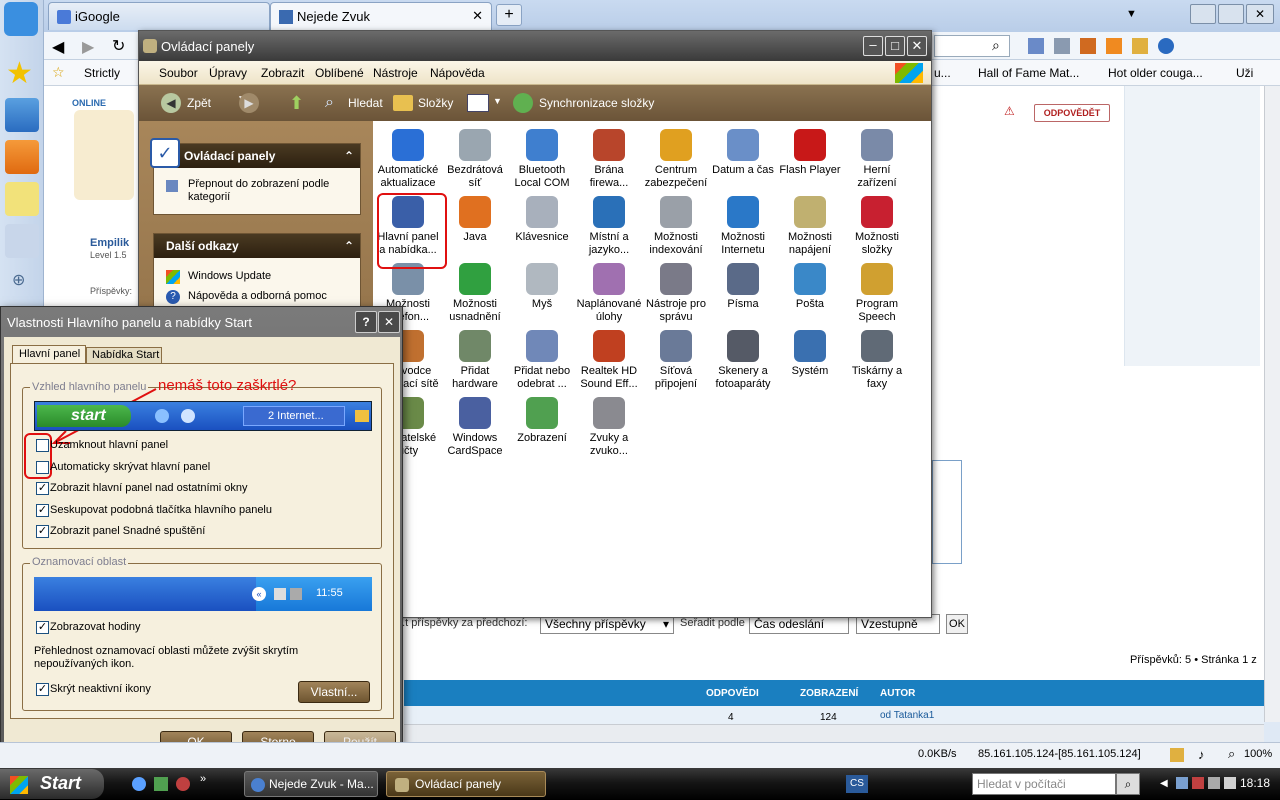 The width and height of the screenshot is (1280, 800). I want to click on horizontal-scrollbar, so click(834, 733).